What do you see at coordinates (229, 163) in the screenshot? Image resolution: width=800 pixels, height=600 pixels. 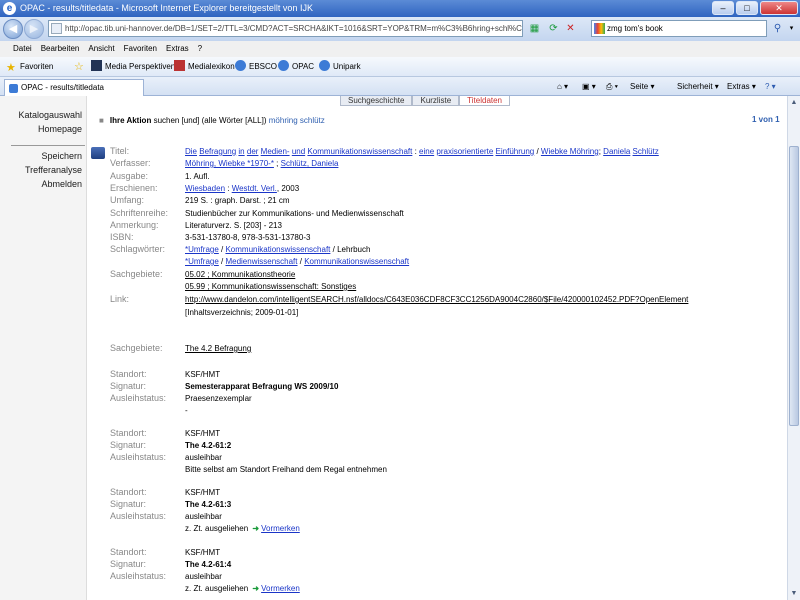 I see `author-link: Möhring, Wiebke *1970-*` at bounding box center [229, 163].